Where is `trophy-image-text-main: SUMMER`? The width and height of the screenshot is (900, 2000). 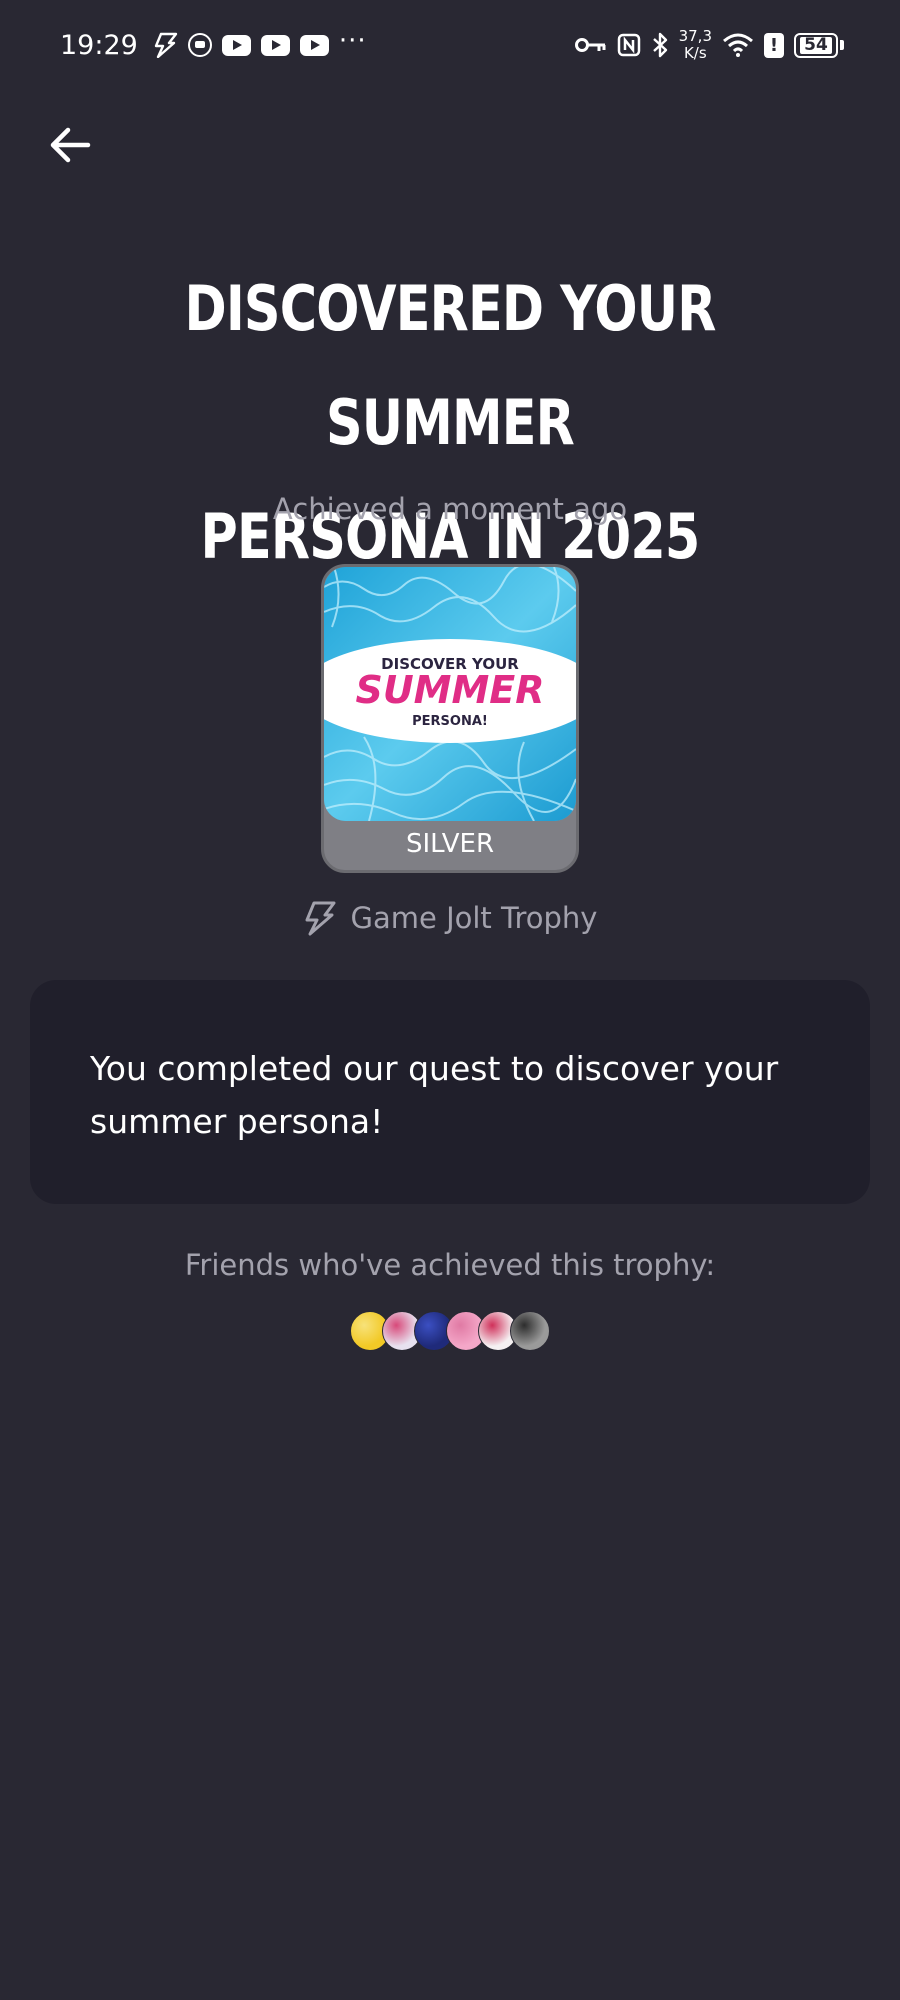
trophy-image-text-main: SUMMER is located at coordinates (449, 690).